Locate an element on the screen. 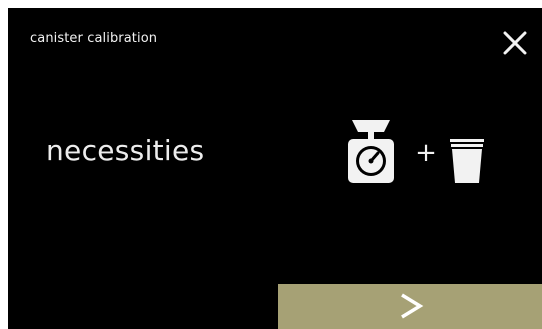 The width and height of the screenshot is (542, 329). next-button is located at coordinates (410, 306).